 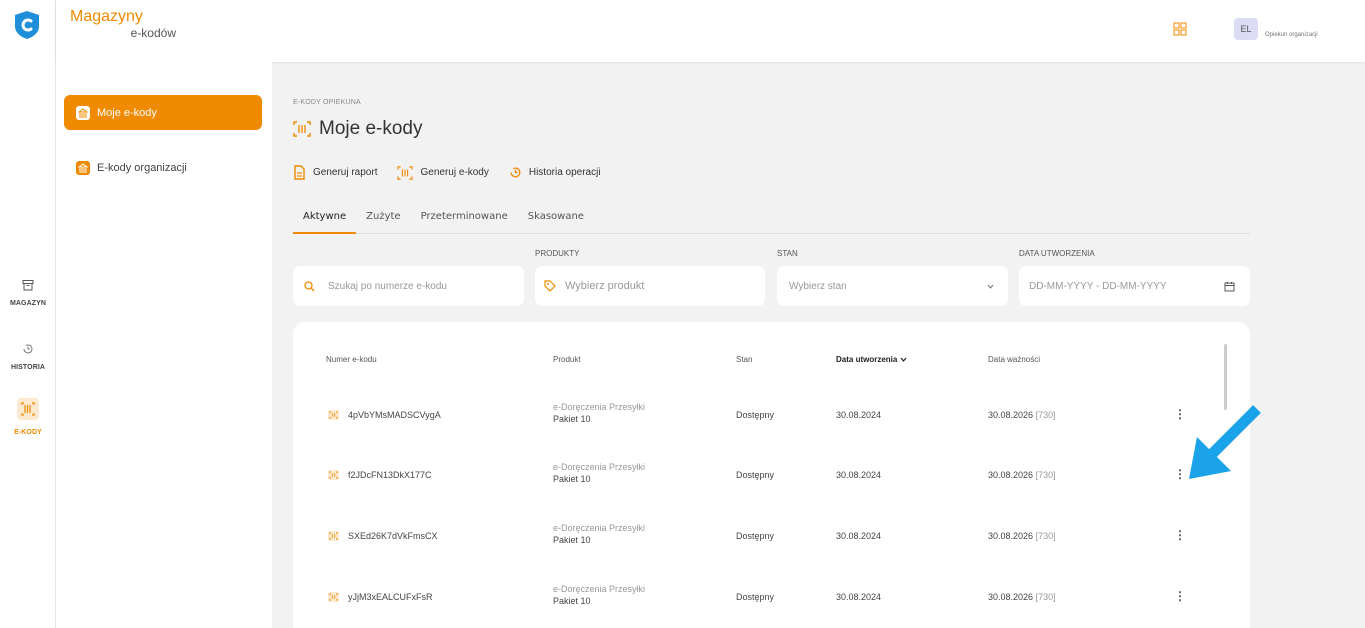 I want to click on tab-aktywne: Aktywne, so click(x=325, y=220).